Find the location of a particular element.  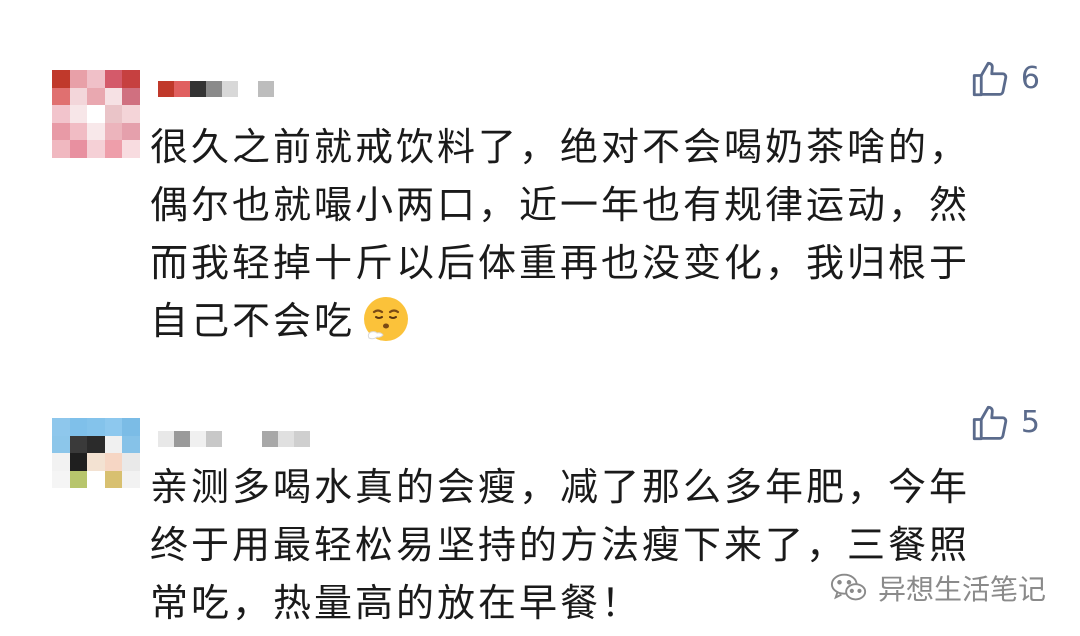

comment-line: 终于用最轻松易坚持的方法瘦下来了，三餐照 is located at coordinates (560, 545).